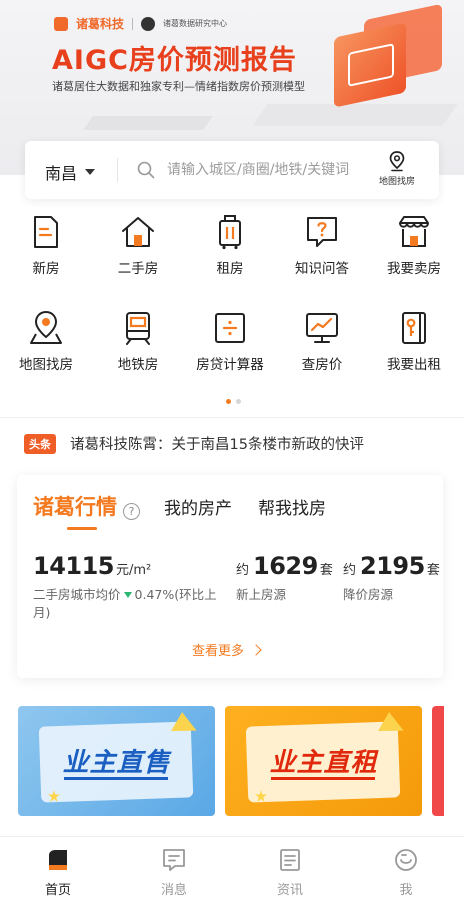 Image resolution: width=464 pixels, height=907 pixels. What do you see at coordinates (82, 528) in the screenshot?
I see `active-tab-indicator` at bounding box center [82, 528].